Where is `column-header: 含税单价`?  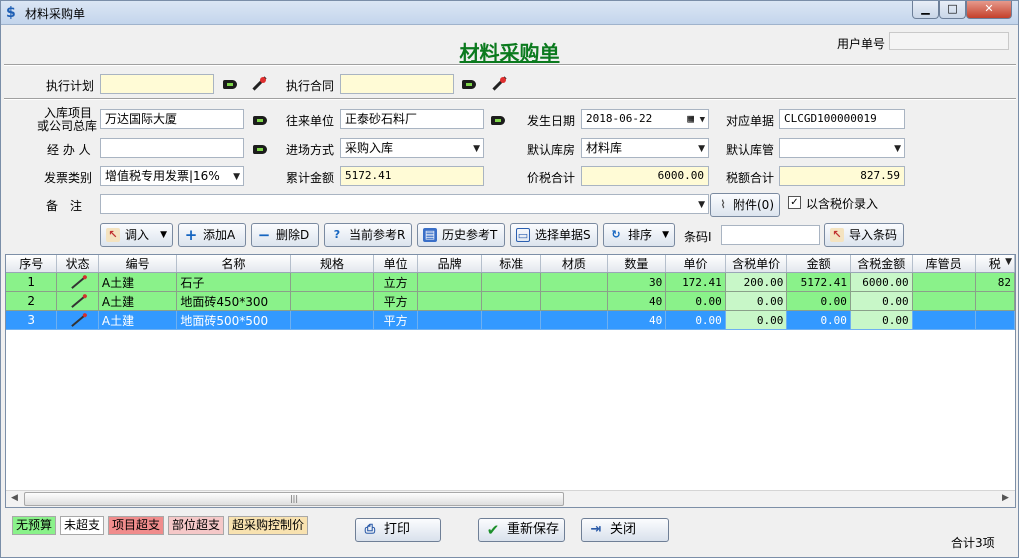 column-header: 含税单价 is located at coordinates (756, 264).